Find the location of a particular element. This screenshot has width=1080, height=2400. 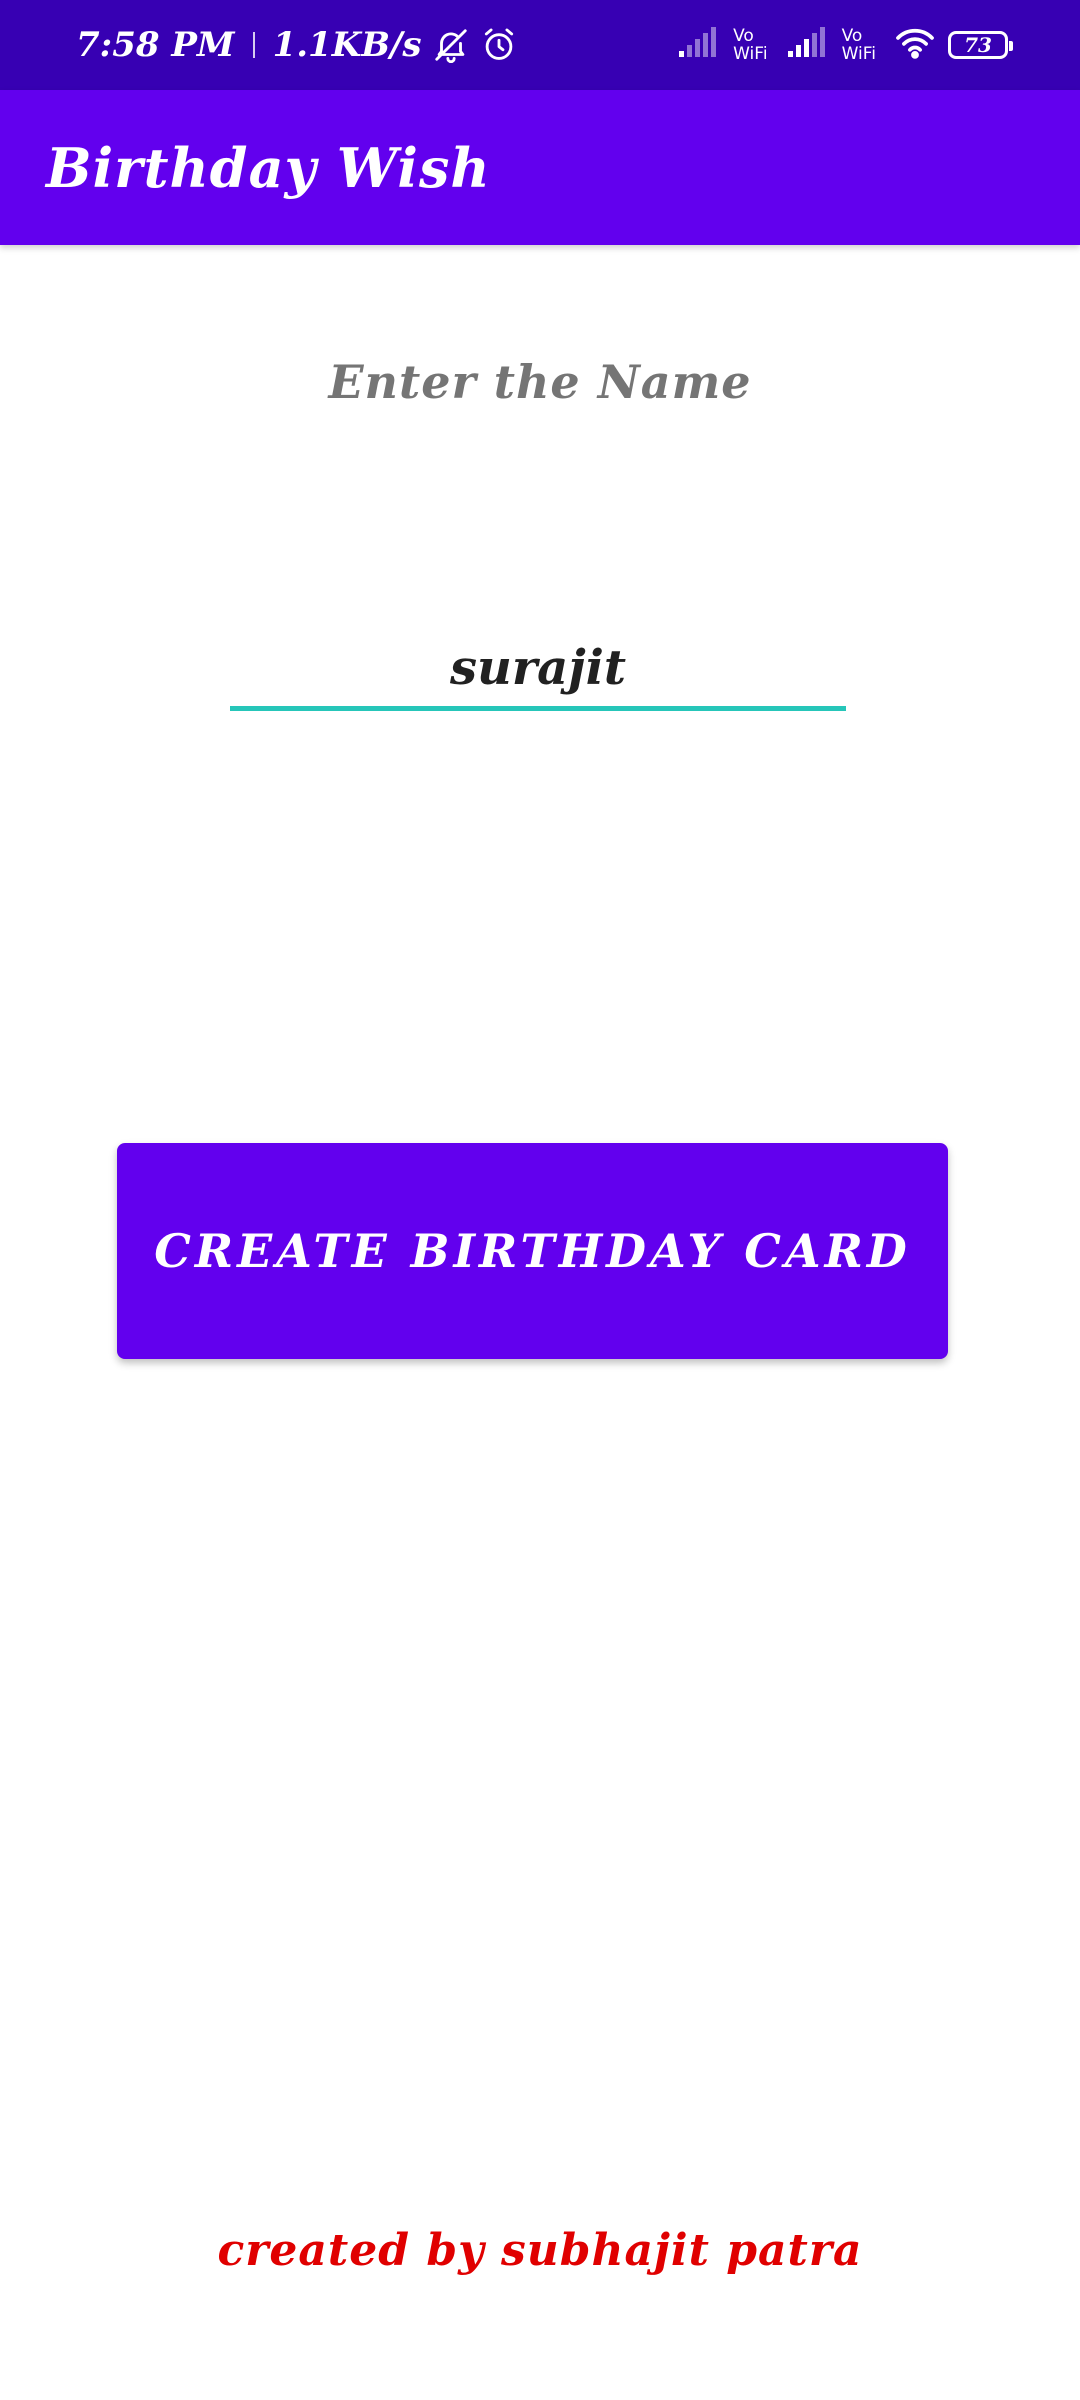

status-left: 7:58 PM 1.1KB/s is located at coordinates (297, 45).